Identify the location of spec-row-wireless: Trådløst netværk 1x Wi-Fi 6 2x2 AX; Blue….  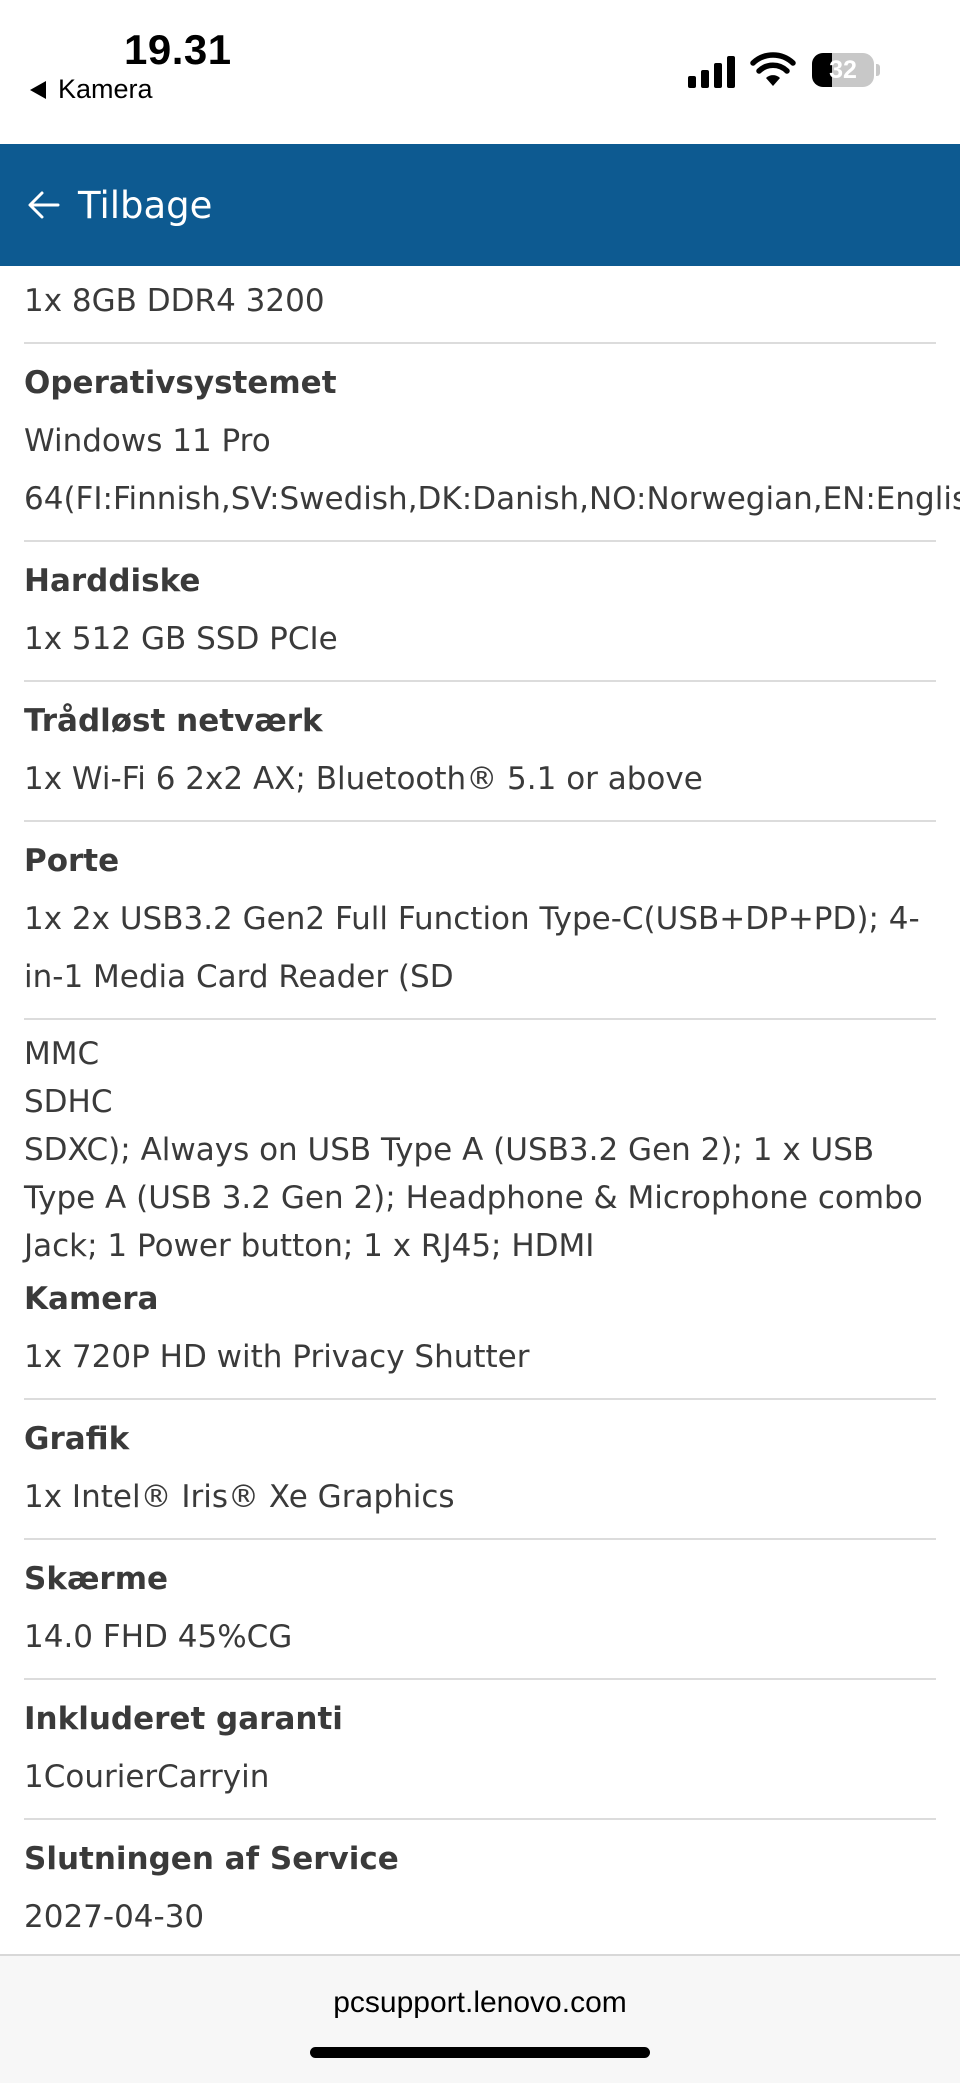
(480, 752).